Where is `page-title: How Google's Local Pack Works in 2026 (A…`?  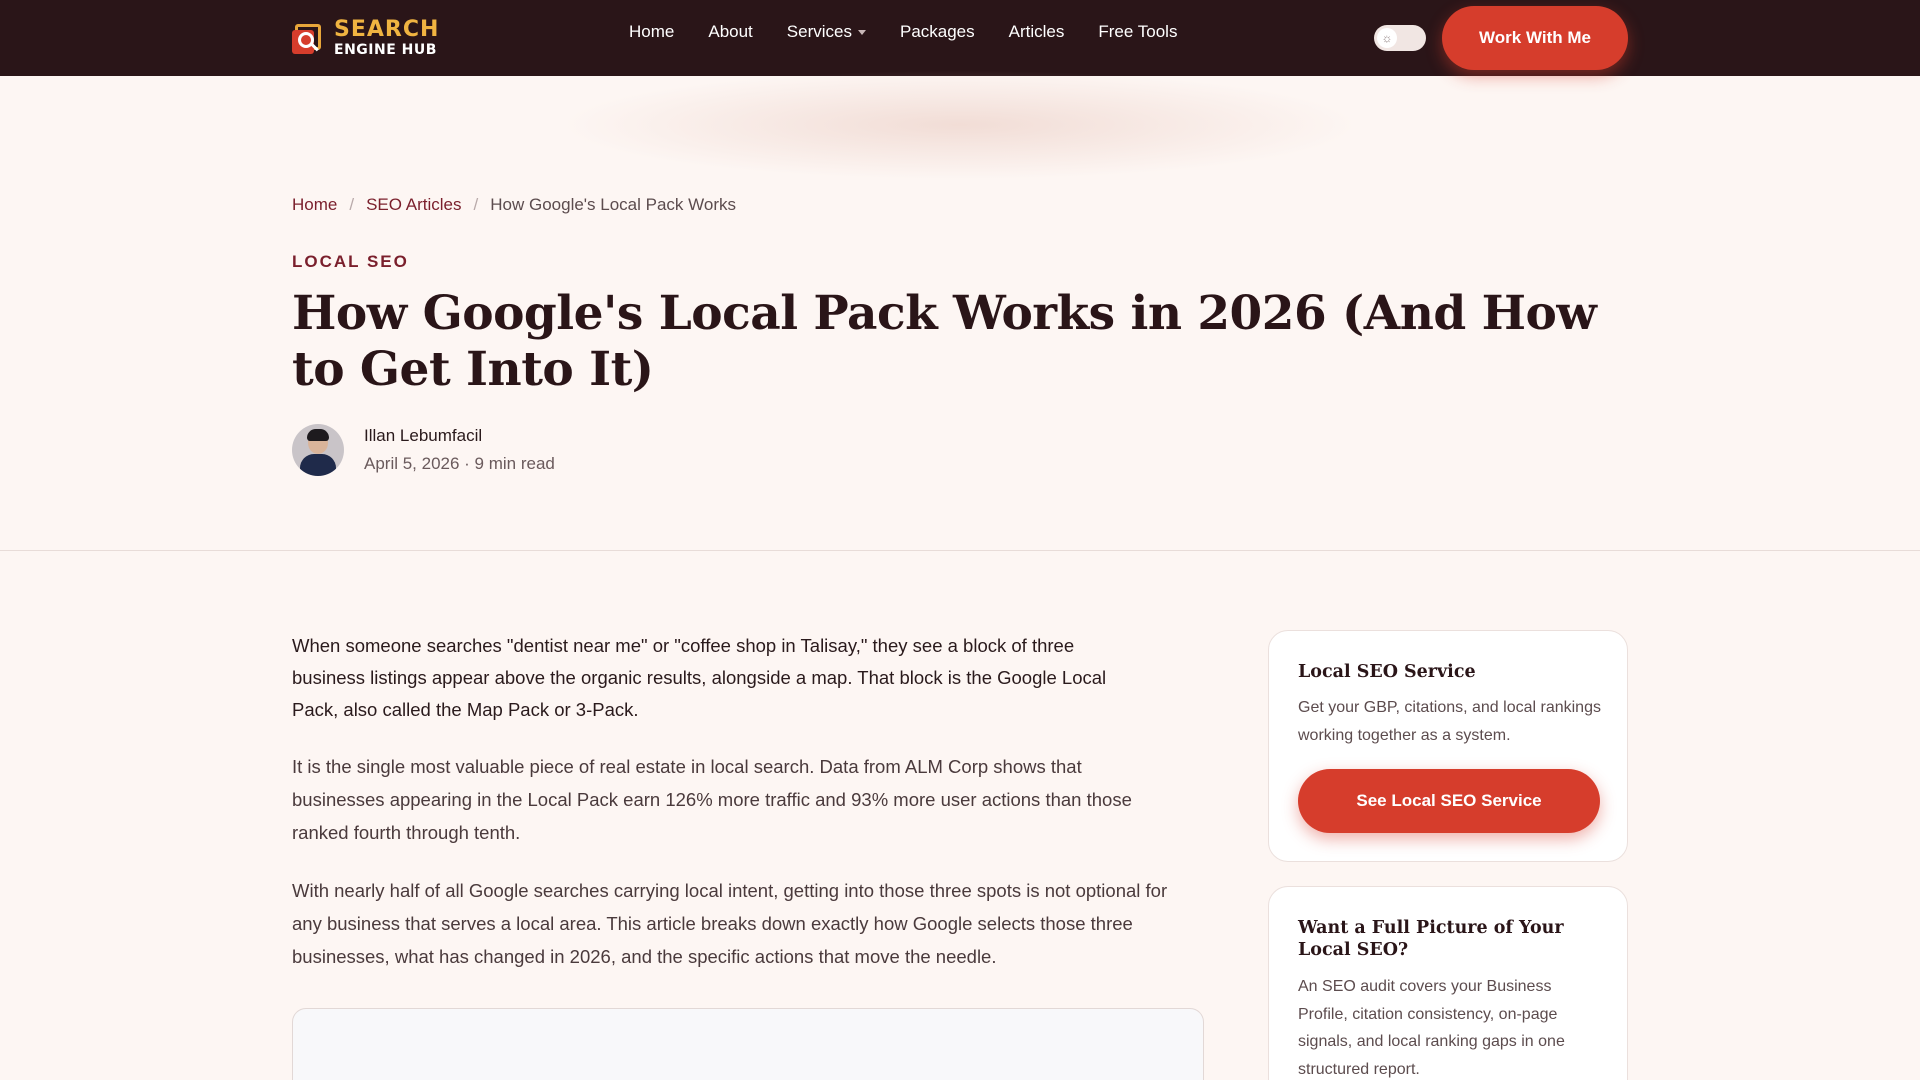 page-title: How Google's Local Pack Works in 2026 (A… is located at coordinates (944, 341).